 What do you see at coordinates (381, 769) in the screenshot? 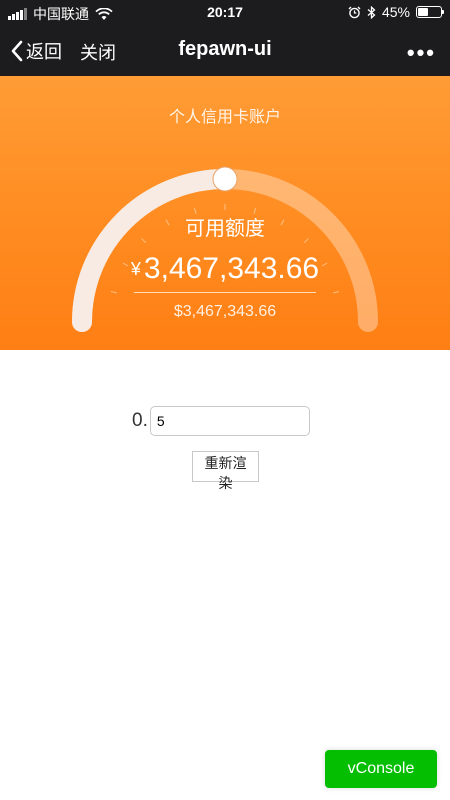
I see `vconsole-button: vConsole` at bounding box center [381, 769].